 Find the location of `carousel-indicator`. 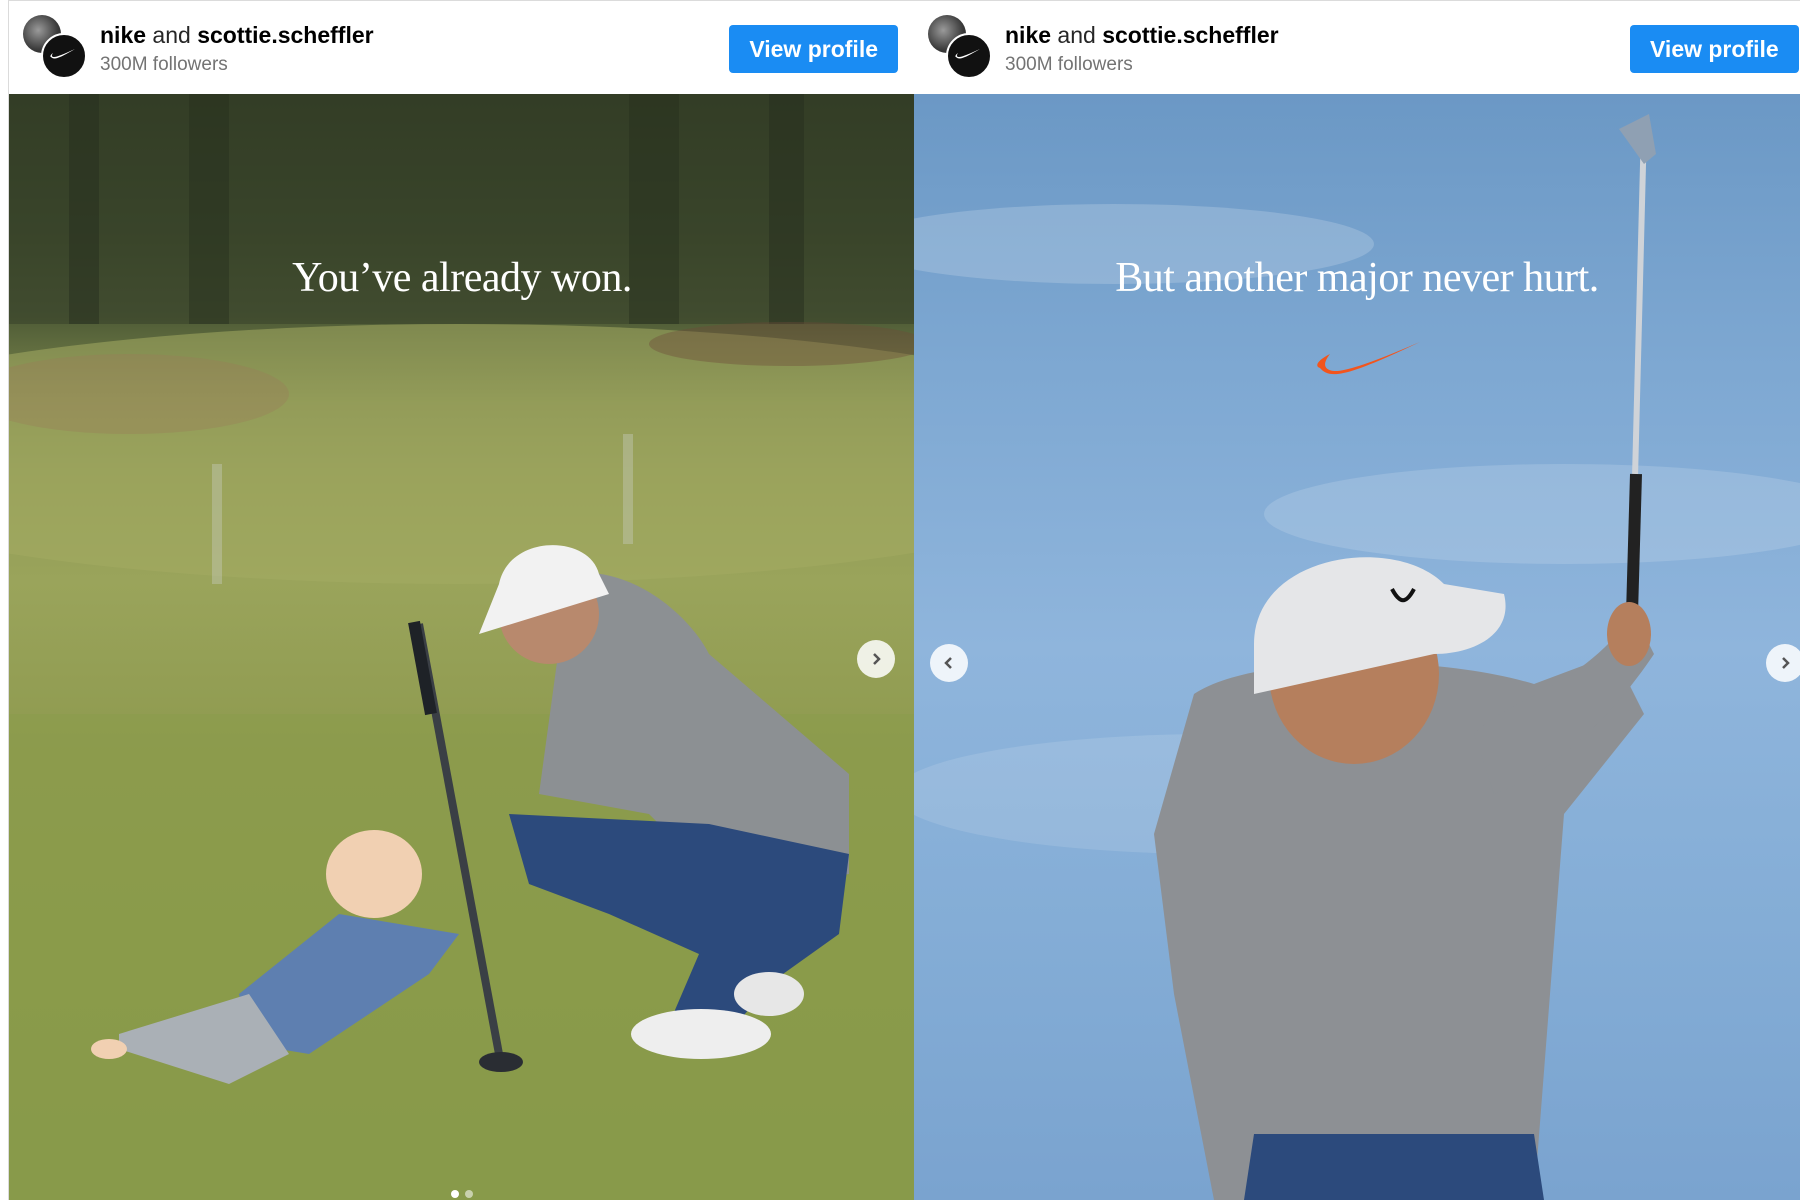

carousel-indicator is located at coordinates (462, 1195).